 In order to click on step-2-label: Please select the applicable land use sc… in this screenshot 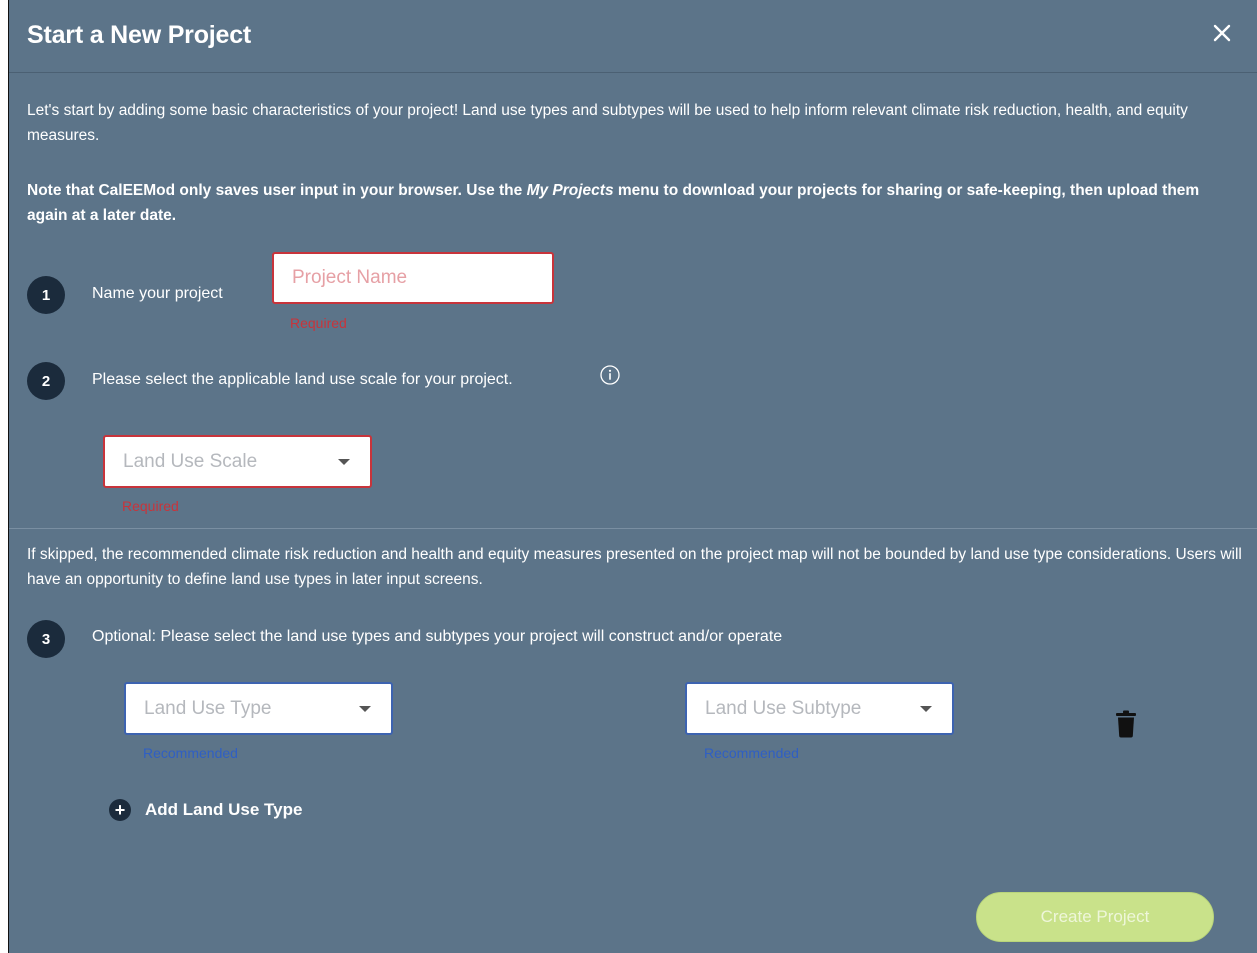, I will do `click(302, 379)`.